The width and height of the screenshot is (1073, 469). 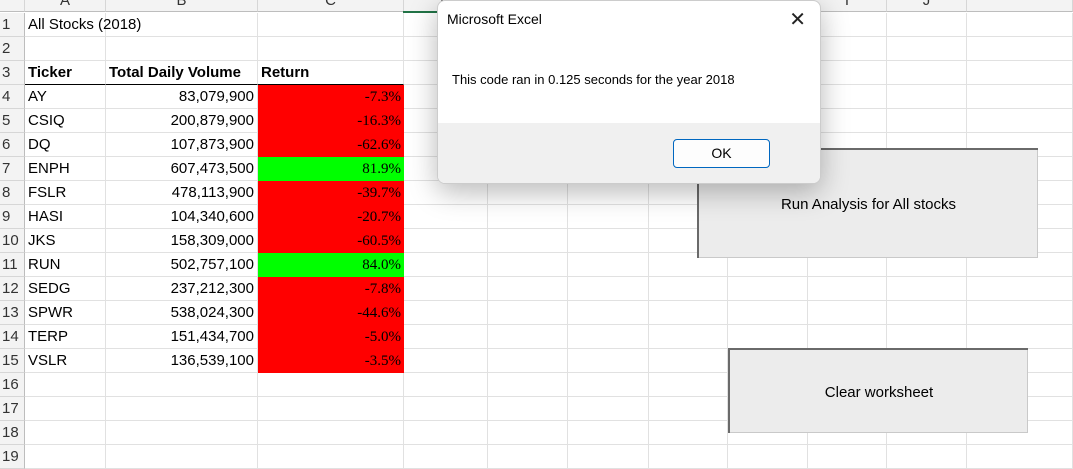 I want to click on ticker-cell: CSIQ, so click(x=65, y=121).